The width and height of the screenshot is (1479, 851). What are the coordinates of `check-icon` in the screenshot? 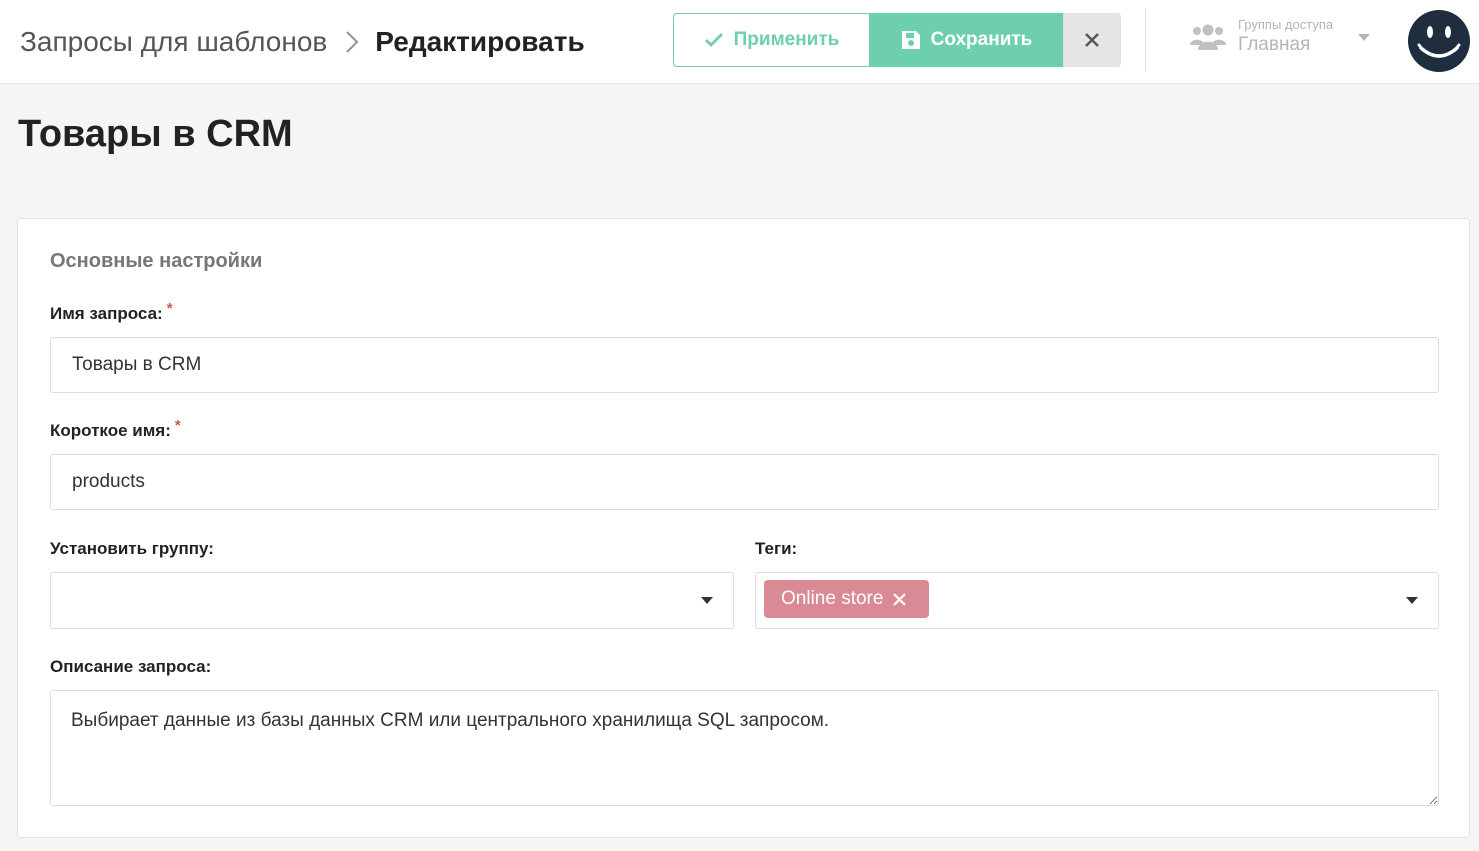 It's located at (713, 40).